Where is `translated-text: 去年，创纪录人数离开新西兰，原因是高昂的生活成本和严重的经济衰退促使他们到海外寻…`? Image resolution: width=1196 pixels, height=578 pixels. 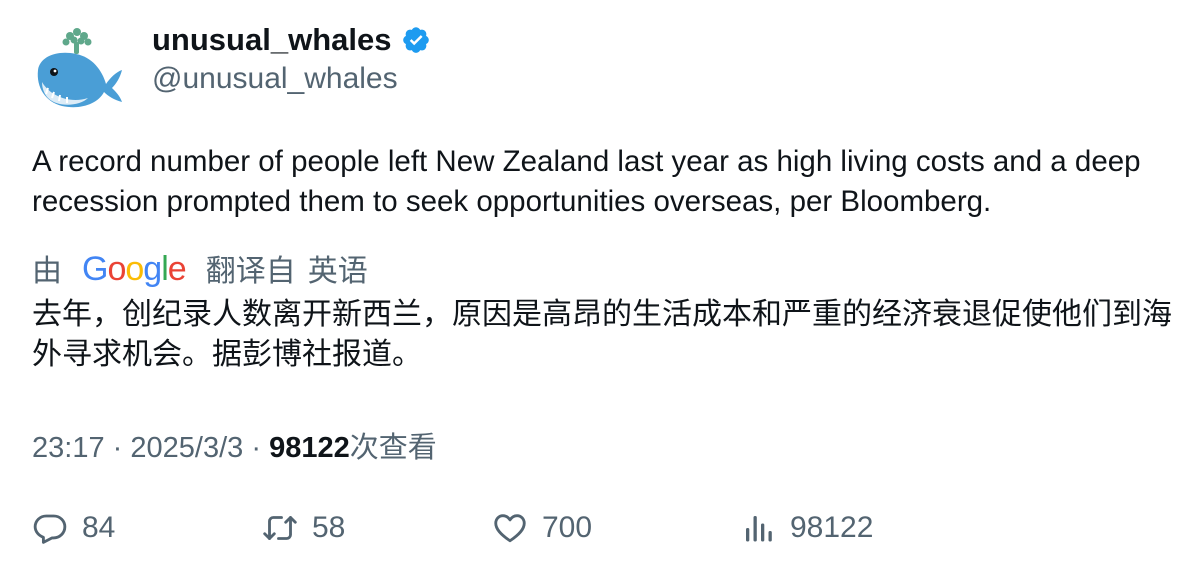
translated-text: 去年，创纪录人数离开新西兰，原因是高昂的生活成本和严重的经济衰退促使他们到海外寻… is located at coordinates (602, 334).